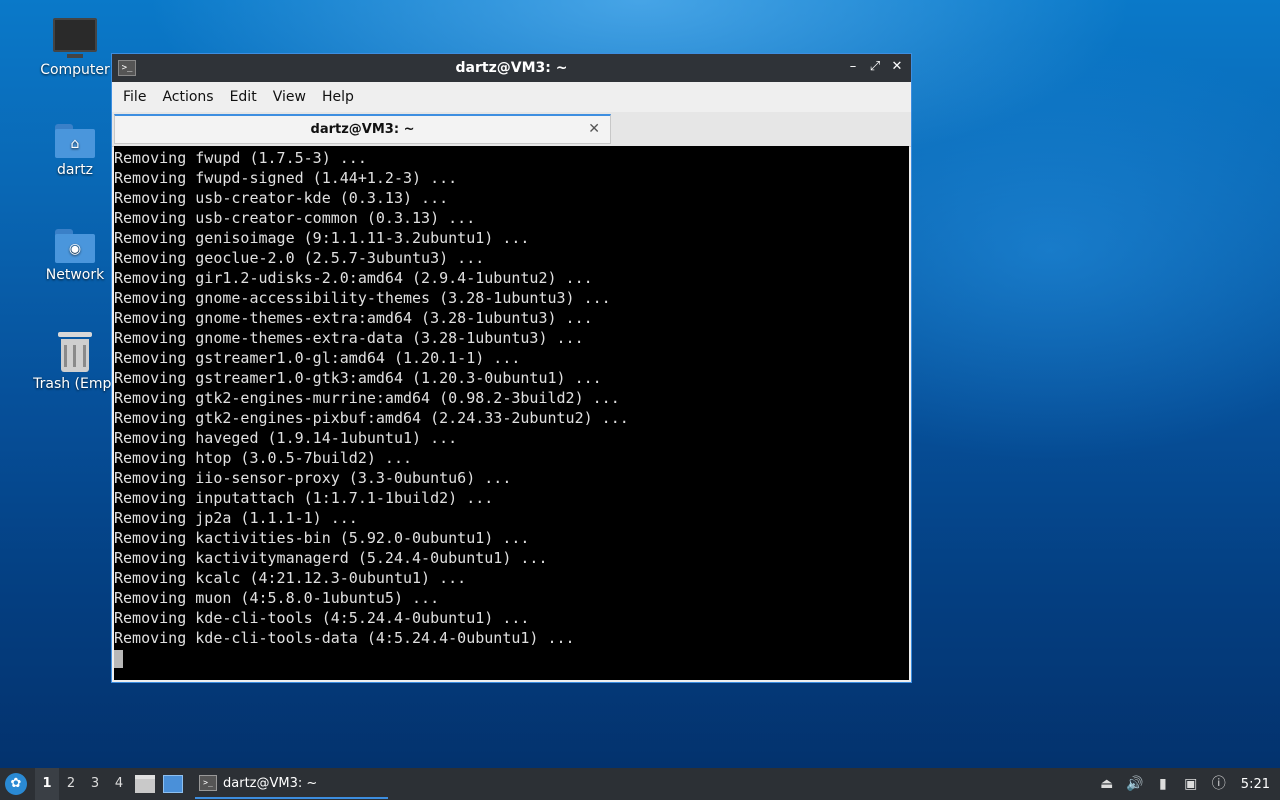  What do you see at coordinates (75, 384) in the screenshot?
I see `desktop-icon-label: Trash (Empt` at bounding box center [75, 384].